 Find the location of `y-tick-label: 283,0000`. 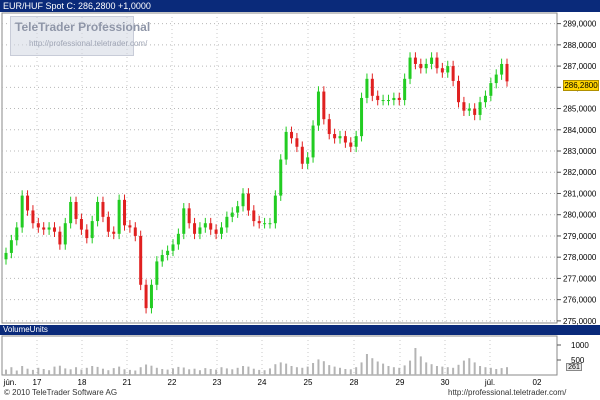

y-tick-label: 283,0000 is located at coordinates (580, 151).